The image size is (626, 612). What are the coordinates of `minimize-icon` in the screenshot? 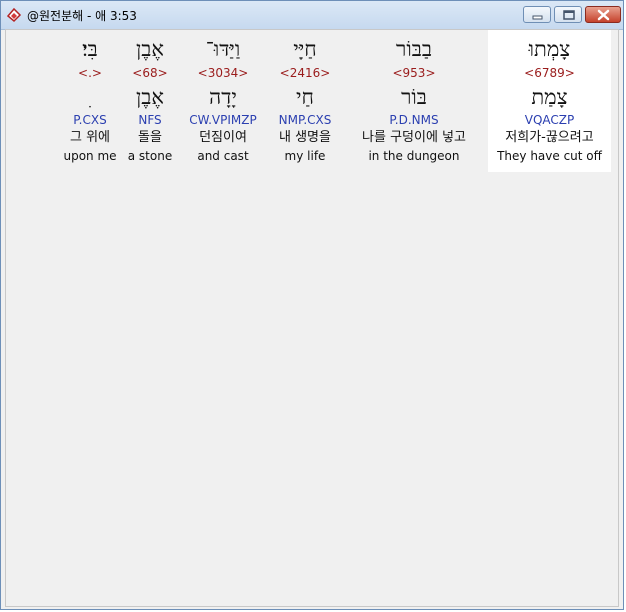 It's located at (537, 17).